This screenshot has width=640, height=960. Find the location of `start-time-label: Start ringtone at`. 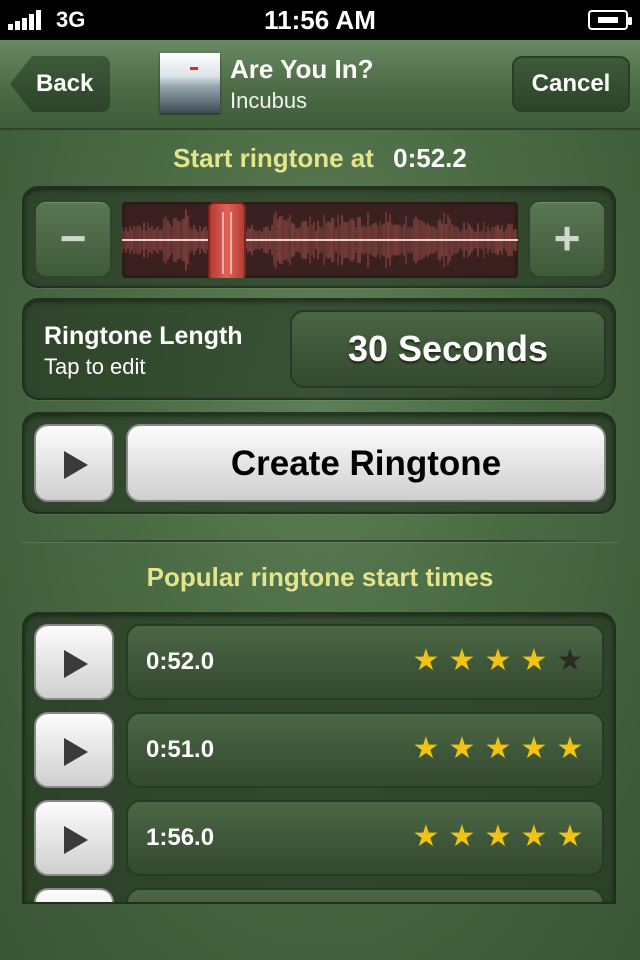

start-time-label: Start ringtone at is located at coordinates (273, 158).